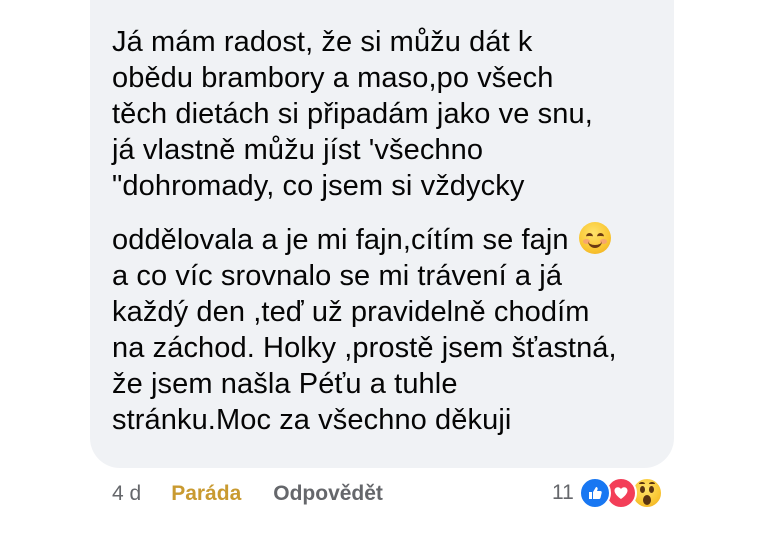 This screenshot has width=768, height=534. What do you see at coordinates (312, 420) in the screenshot?
I see `comment-line: stránku.Moc za všechno děkuji` at bounding box center [312, 420].